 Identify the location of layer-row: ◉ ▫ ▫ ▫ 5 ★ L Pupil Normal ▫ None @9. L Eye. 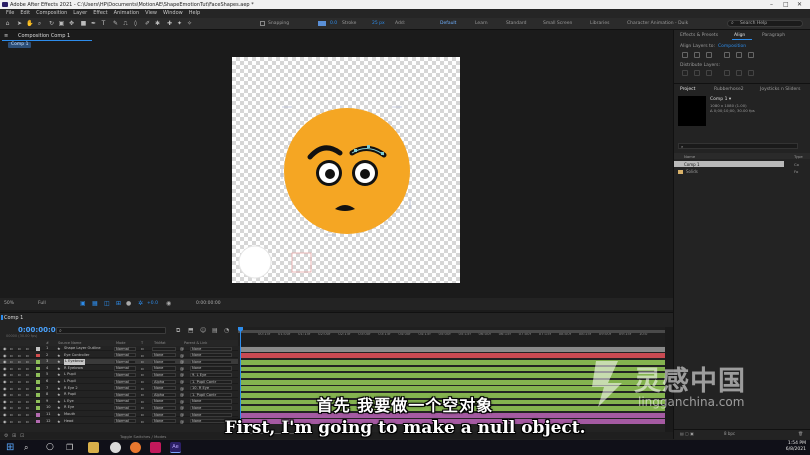
(119, 375).